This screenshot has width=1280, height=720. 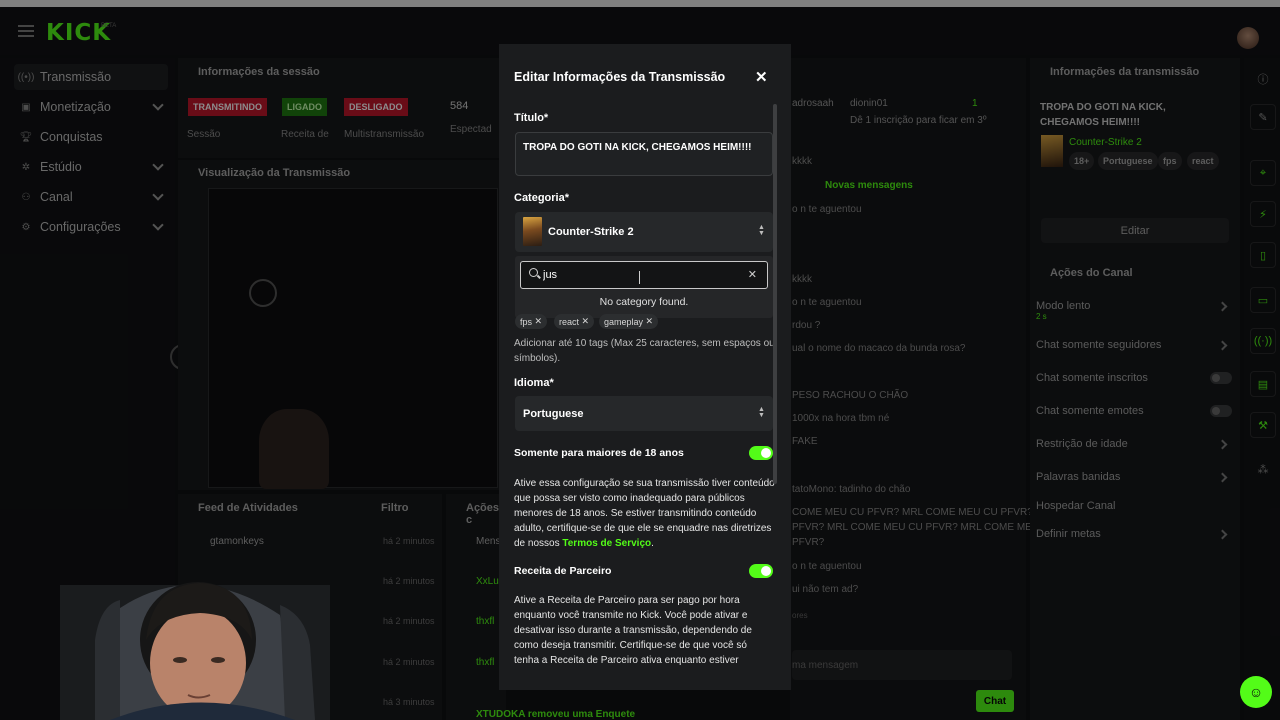 What do you see at coordinates (542, 198) in the screenshot?
I see `category-label: Categoria*` at bounding box center [542, 198].